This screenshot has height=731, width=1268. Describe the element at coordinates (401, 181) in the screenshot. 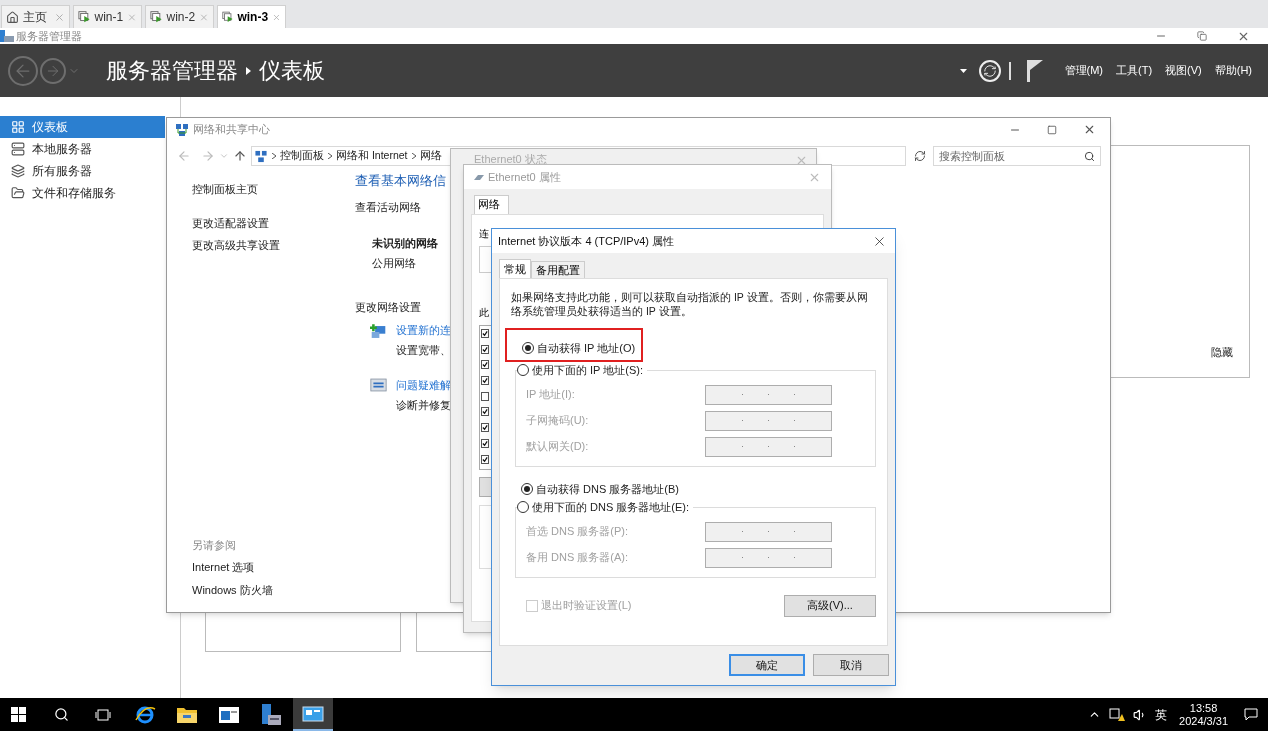

I see `page-heading: 查看基本网络信` at that location.